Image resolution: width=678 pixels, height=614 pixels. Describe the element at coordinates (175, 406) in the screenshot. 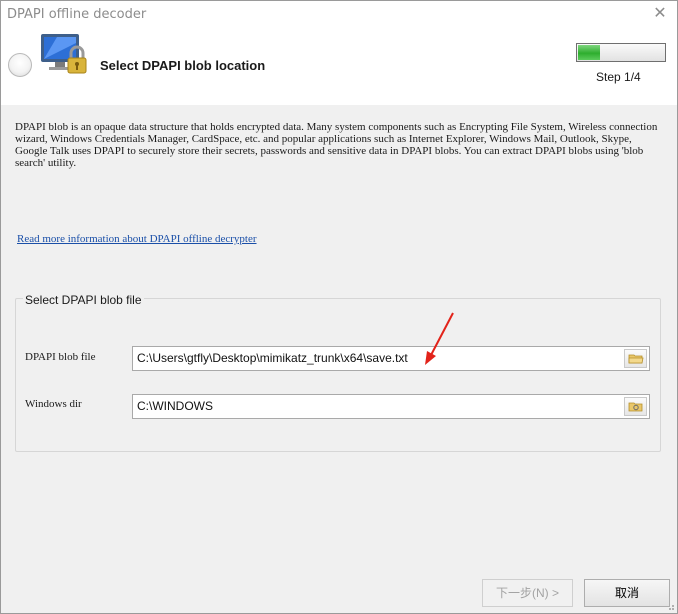

I see `windows-dir-value: C:\WINDOWS` at that location.